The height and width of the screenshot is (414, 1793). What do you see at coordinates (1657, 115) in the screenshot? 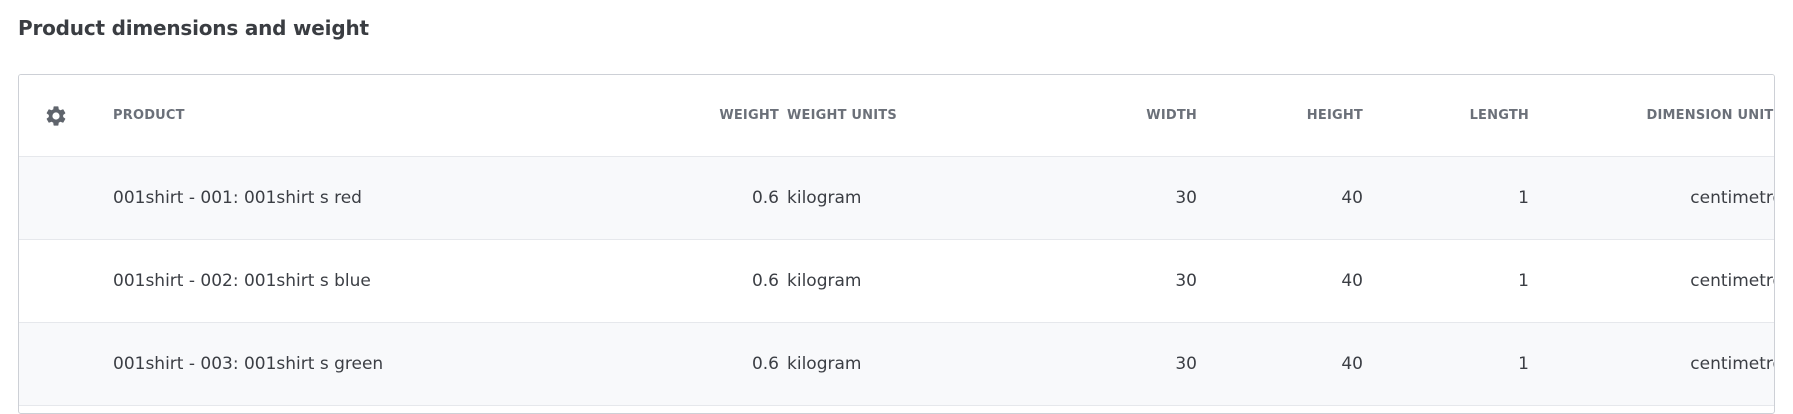
I see `column-header-dimension-units: DIMENSION UNITS` at bounding box center [1657, 115].